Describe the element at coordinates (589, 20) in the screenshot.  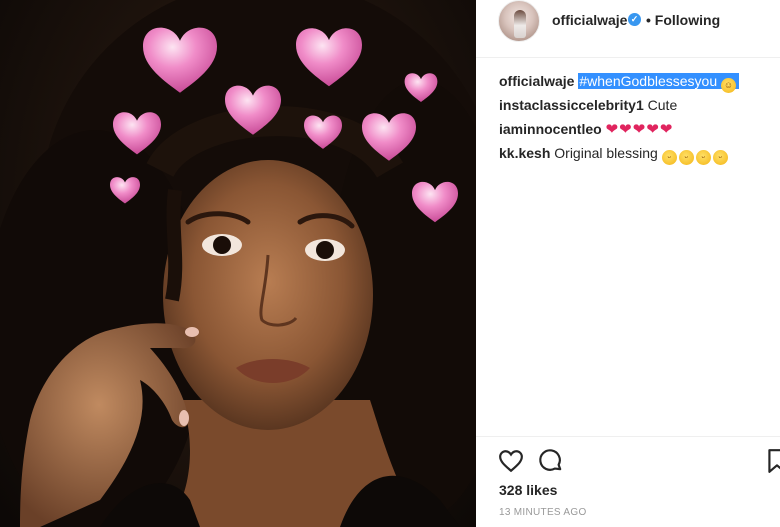
I see `post-author-username: officialwaje` at that location.